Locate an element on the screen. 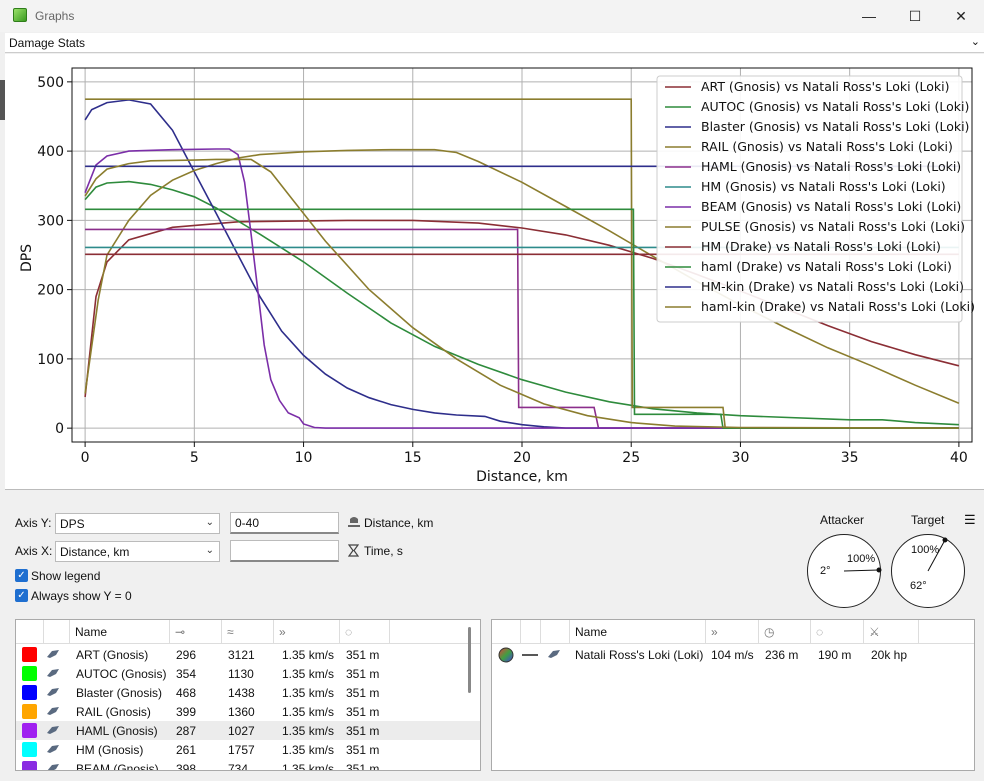 The image size is (984, 781). hourglass-icon is located at coordinates (353, 550).